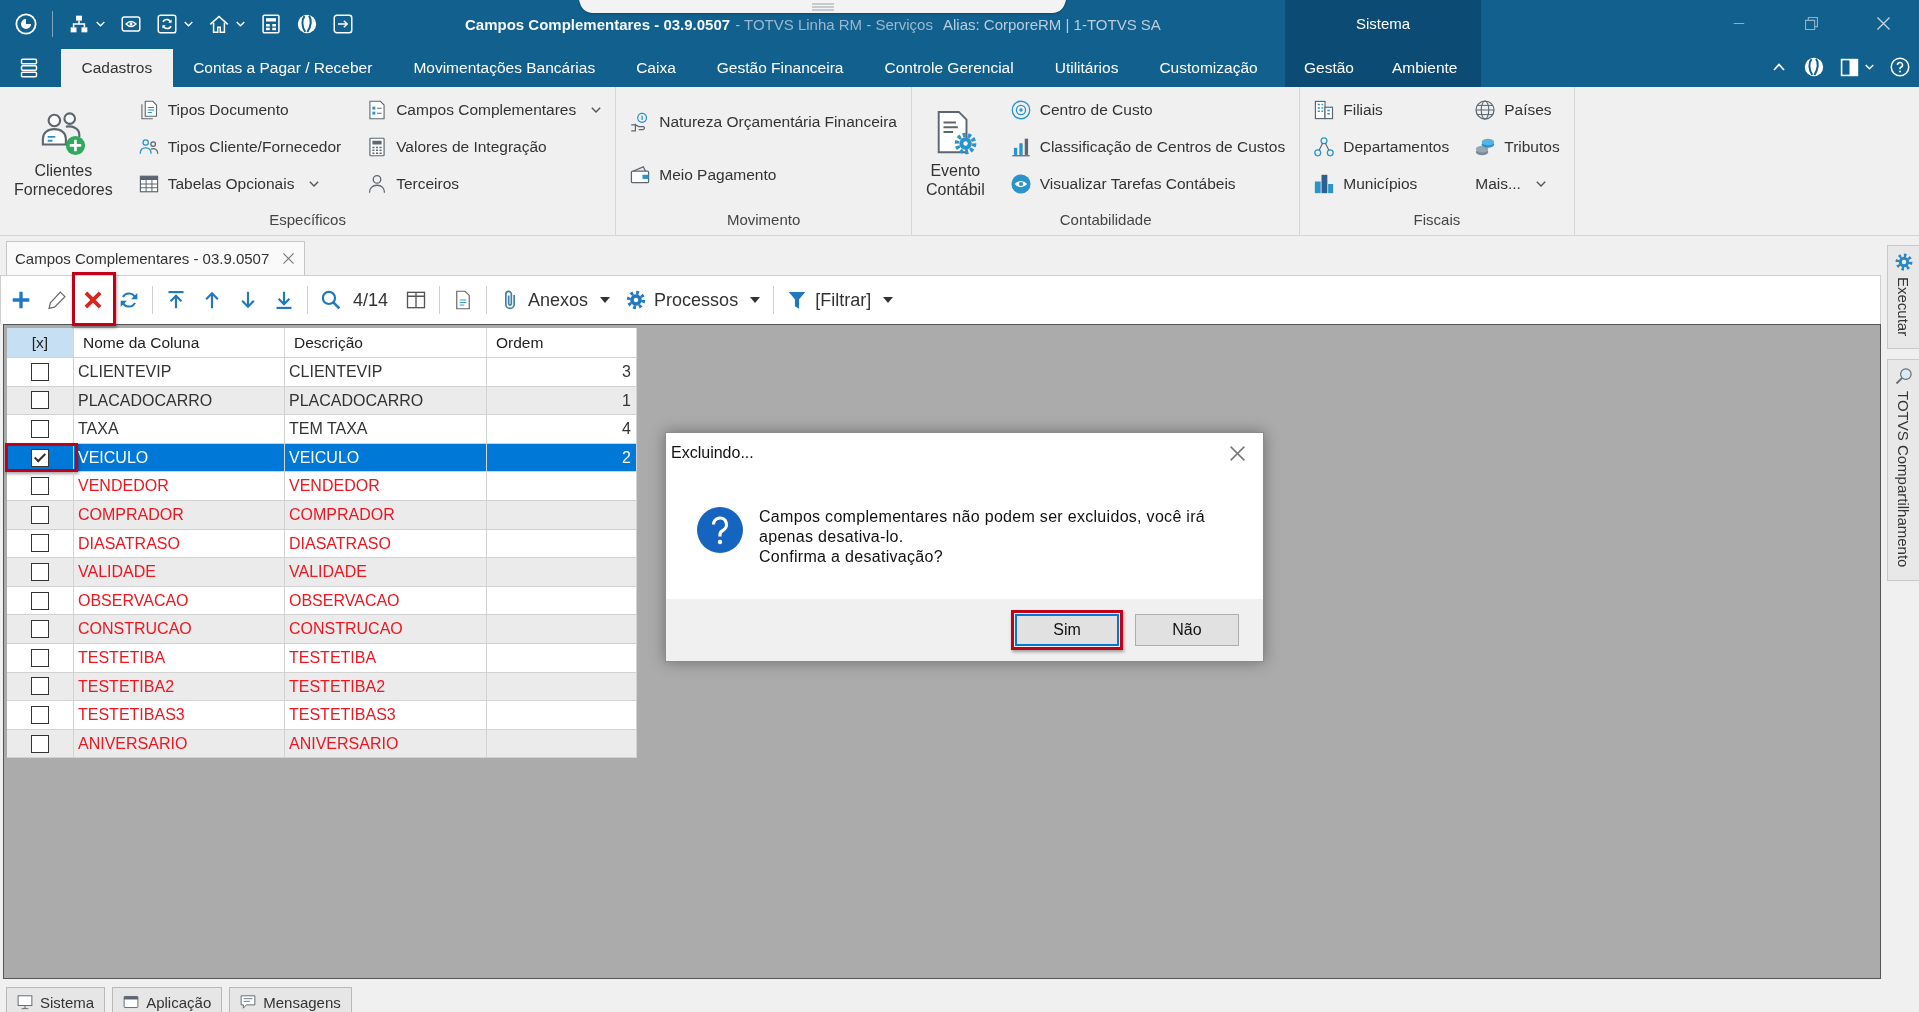 The width and height of the screenshot is (1919, 1012). I want to click on table-row: COMPRADOR COMPRADOR, so click(322, 515).